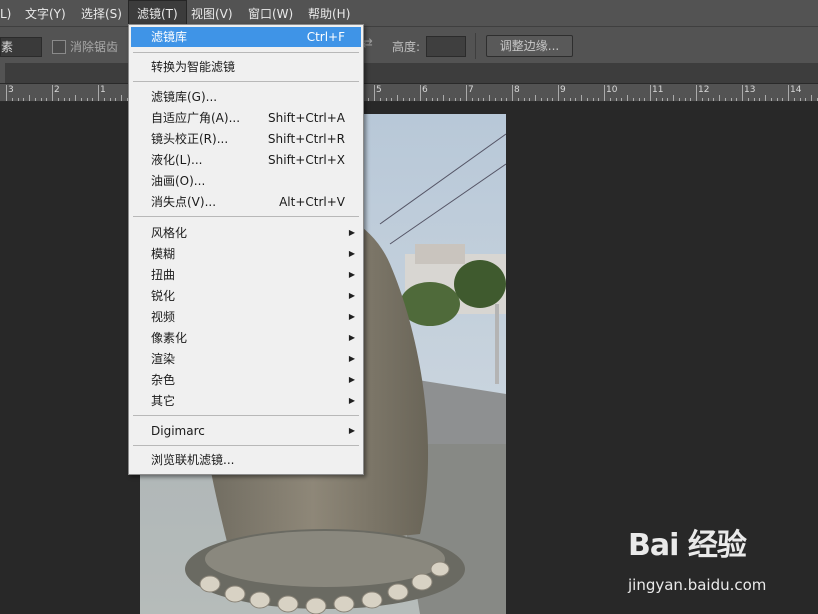 The image size is (818, 614). I want to click on menu-filter: 滤镜(T), so click(157, 13).